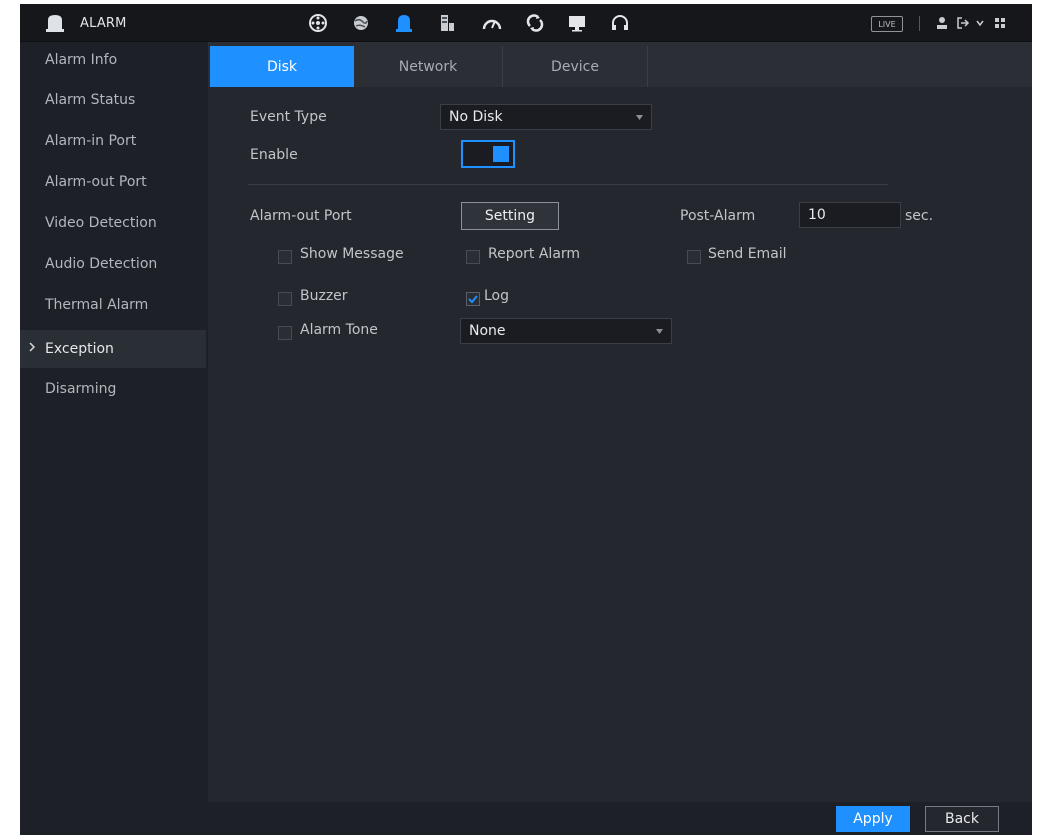 This screenshot has height=837, width=1042. Describe the element at coordinates (285, 257) in the screenshot. I see `show-message-checkbox` at that location.